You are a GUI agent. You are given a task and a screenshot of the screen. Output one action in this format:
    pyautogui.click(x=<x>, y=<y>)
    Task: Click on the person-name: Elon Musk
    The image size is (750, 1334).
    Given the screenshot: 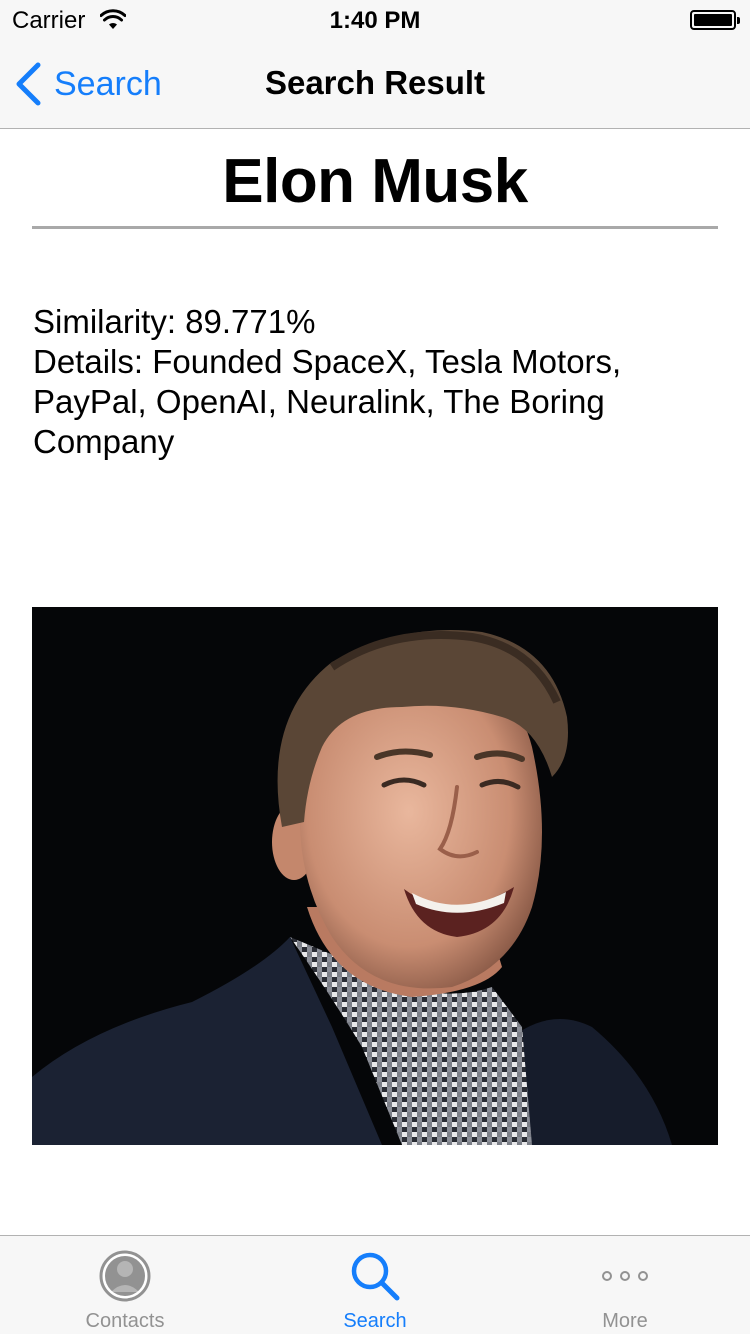 What is the action you would take?
    pyautogui.click(x=375, y=181)
    